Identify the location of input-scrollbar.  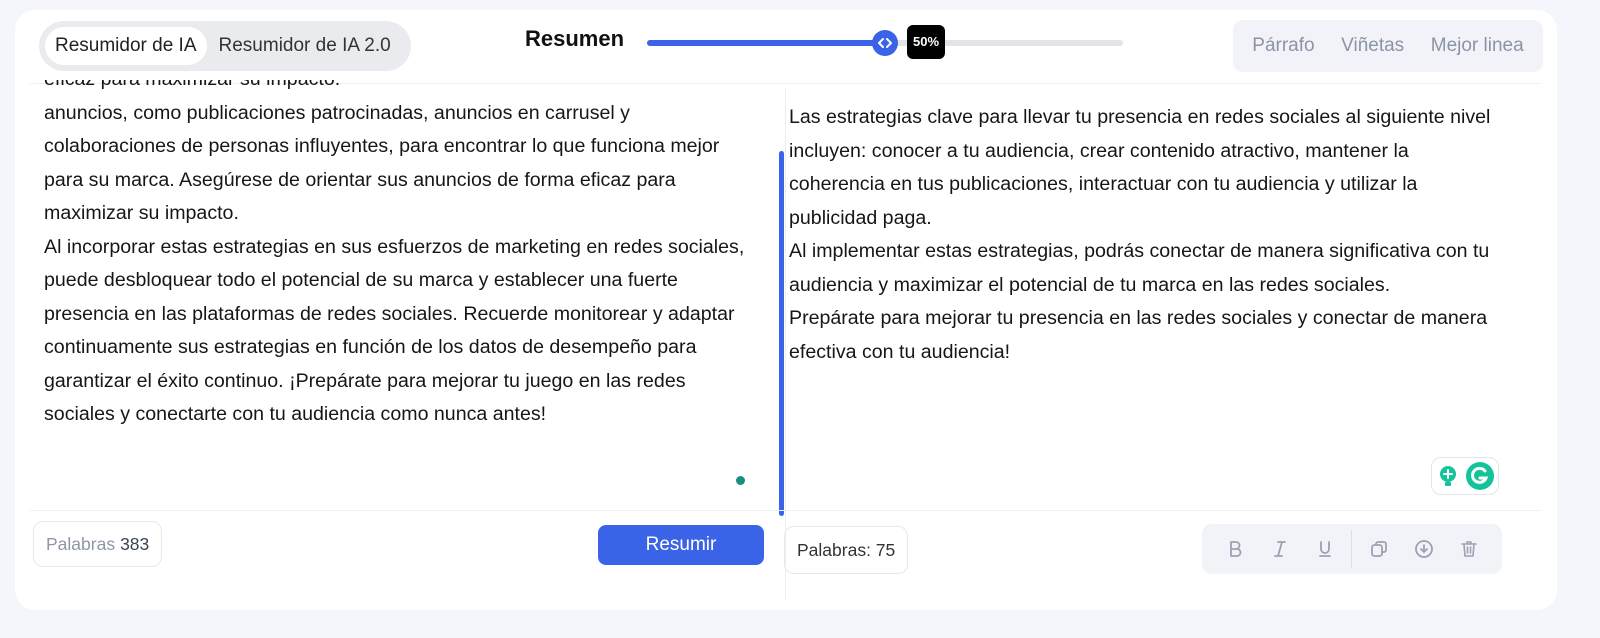
(781, 333).